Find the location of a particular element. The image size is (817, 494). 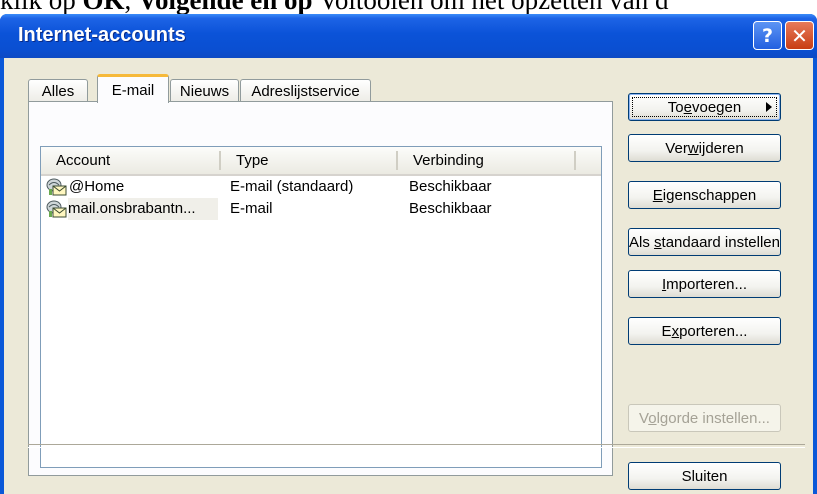

doc-text-mid: , is located at coordinates (132, 7).